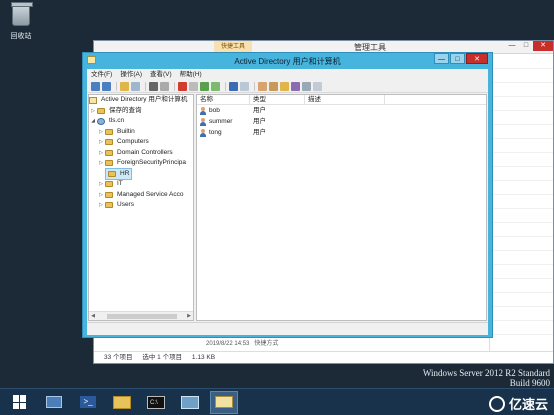 The image size is (554, 415). I want to click on start-button, so click(20, 402).